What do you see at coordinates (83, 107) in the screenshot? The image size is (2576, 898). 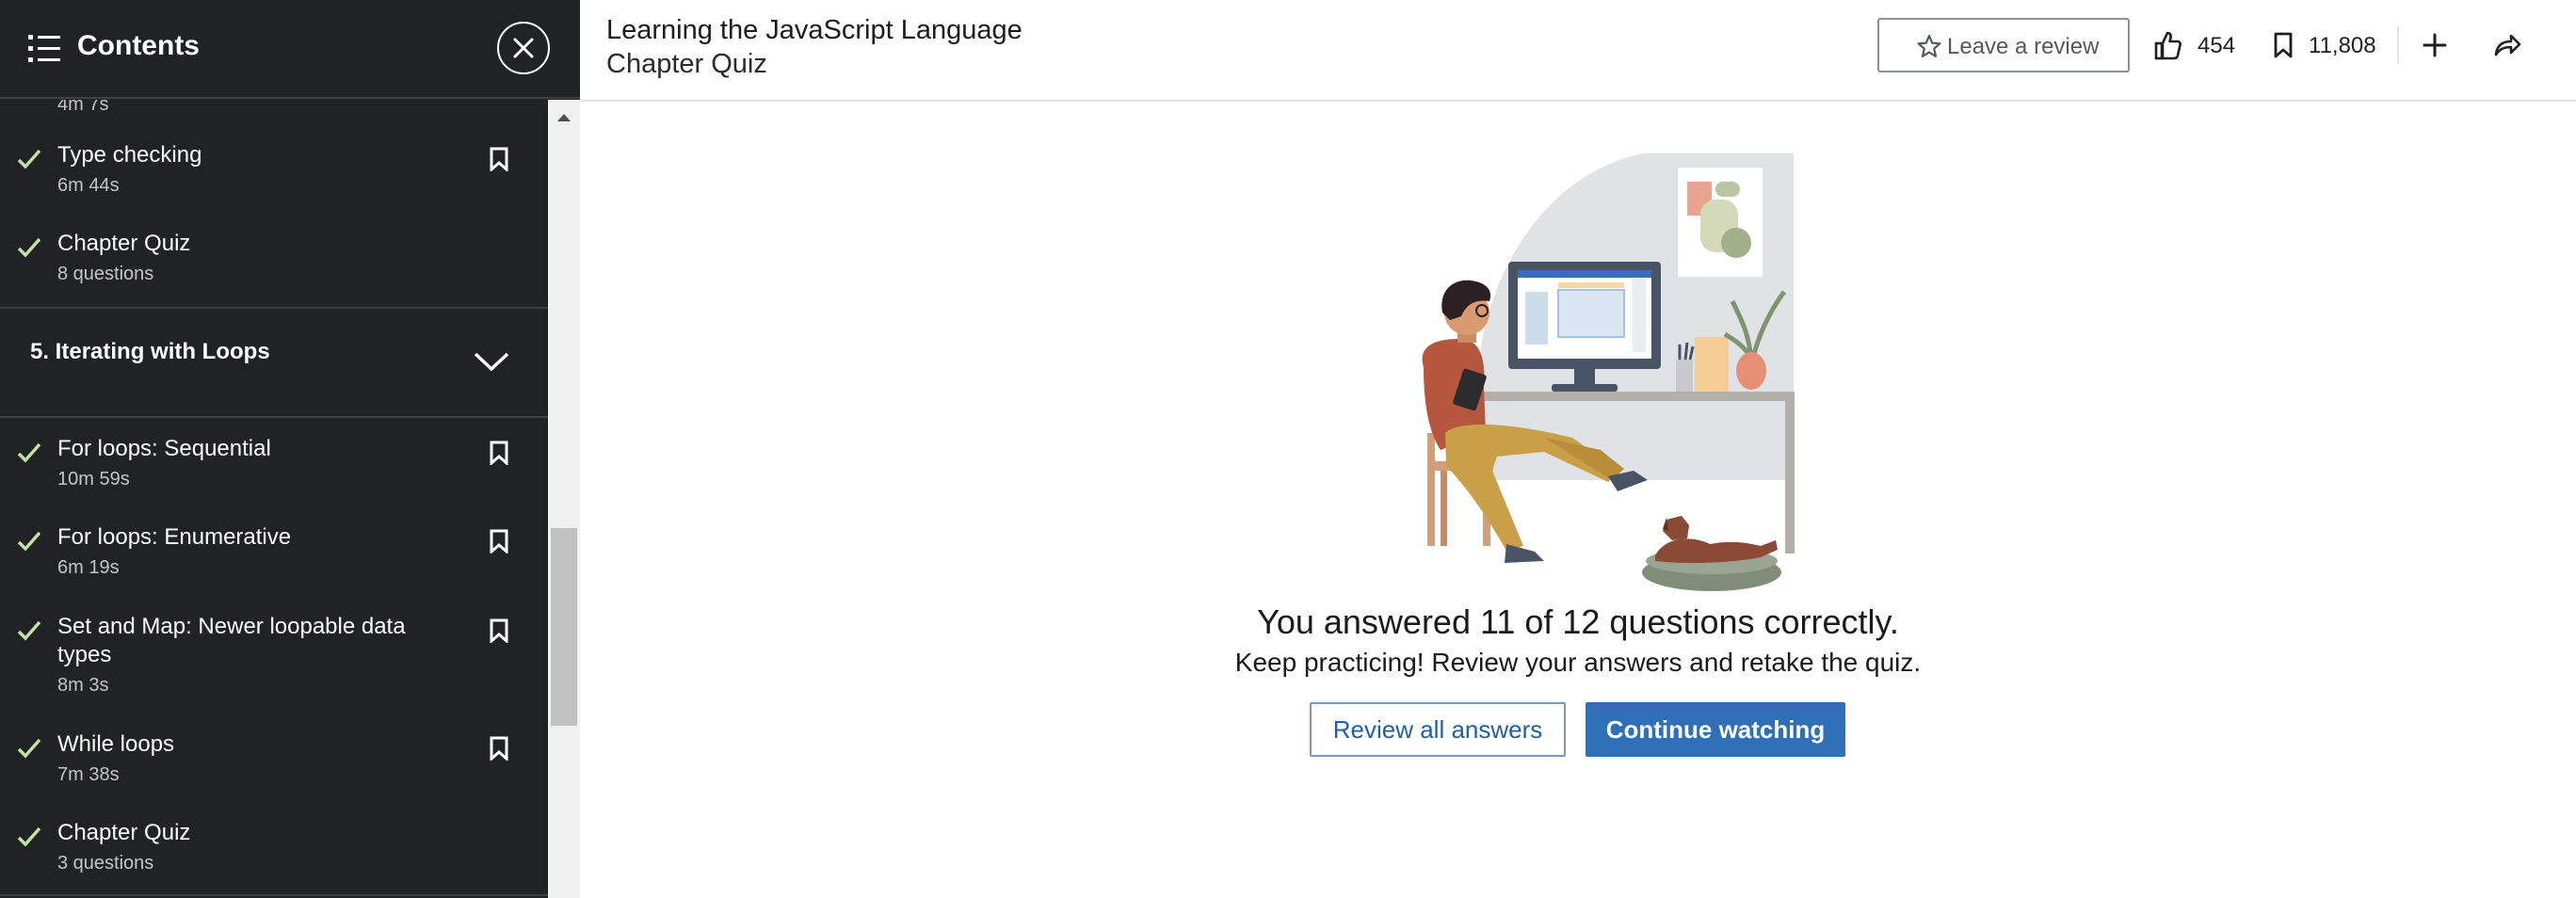 I see `item-duration: 4m 7s` at bounding box center [83, 107].